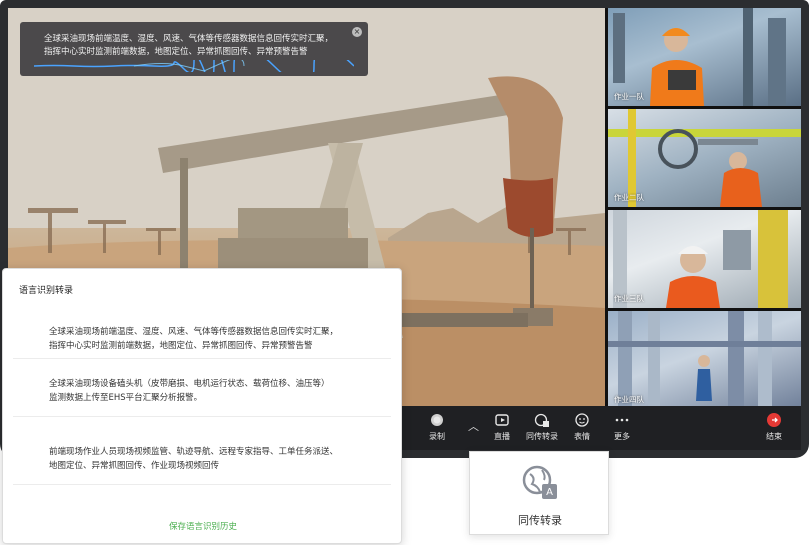 The width and height of the screenshot is (809, 545). What do you see at coordinates (194, 66) in the screenshot?
I see `audio-waveform-icon` at bounding box center [194, 66].